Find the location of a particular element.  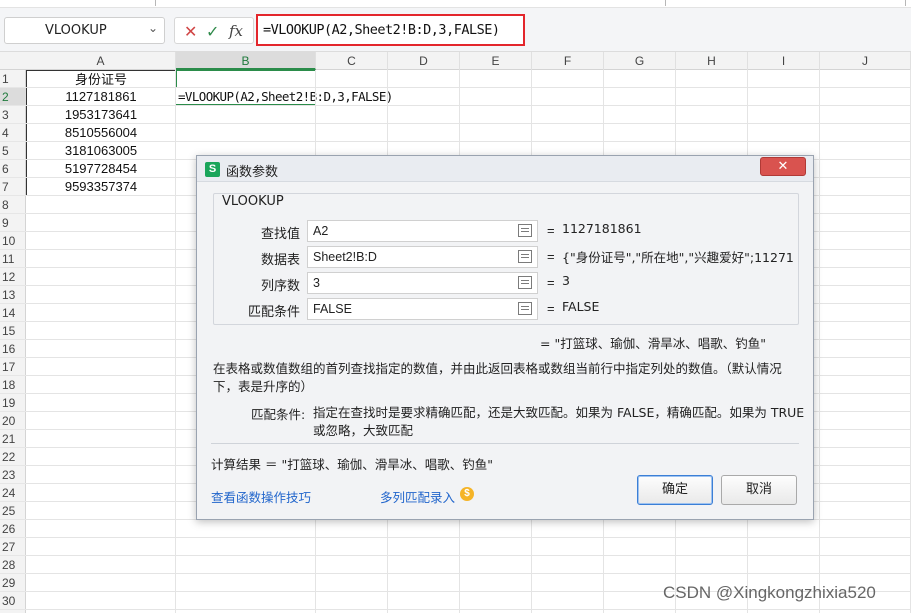

name-box-value: VLOOKUP is located at coordinates (76, 30).